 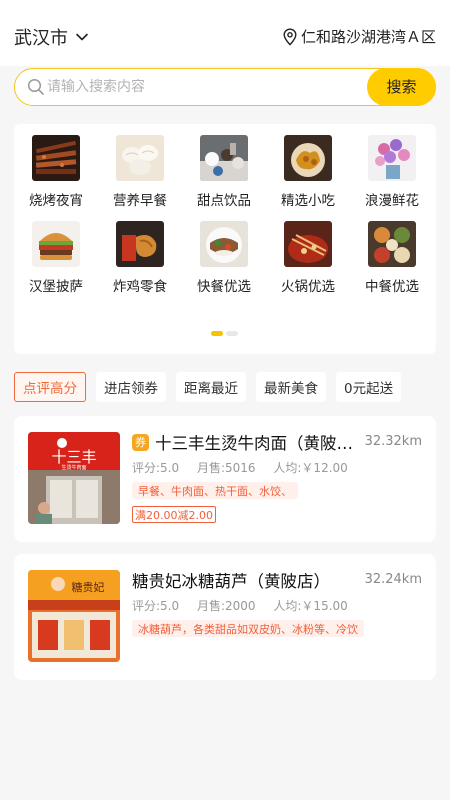 What do you see at coordinates (140, 158) in the screenshot?
I see `breakfast-image` at bounding box center [140, 158].